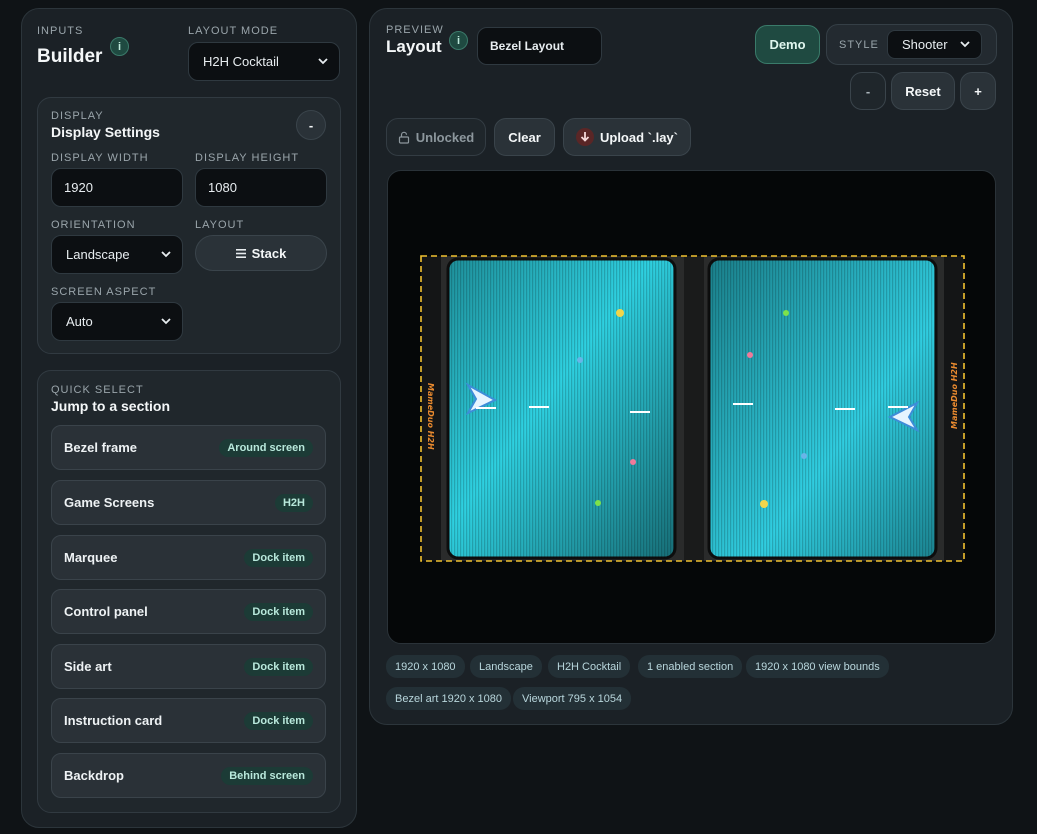 Image resolution: width=1037 pixels, height=834 pixels. I want to click on stack-layout-label: Stack, so click(269, 253).